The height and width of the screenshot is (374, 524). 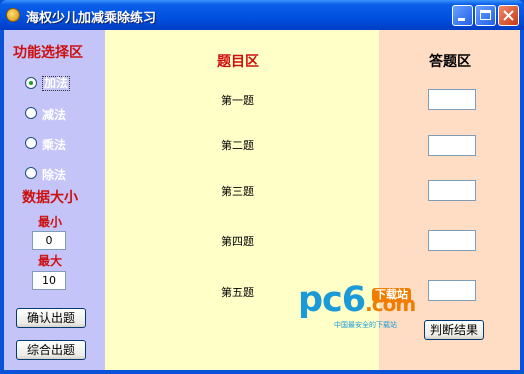 I want to click on close-icon, so click(x=508, y=15).